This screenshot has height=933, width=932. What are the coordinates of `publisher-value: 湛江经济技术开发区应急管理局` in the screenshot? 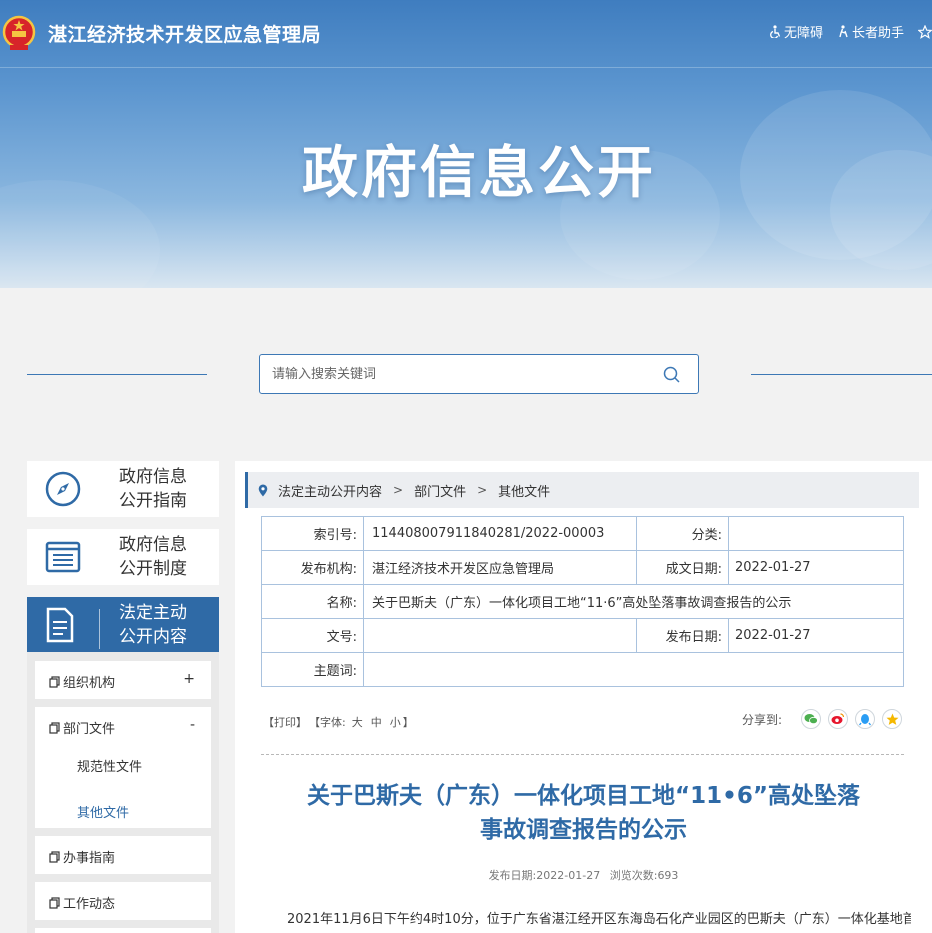 It's located at (500, 567).